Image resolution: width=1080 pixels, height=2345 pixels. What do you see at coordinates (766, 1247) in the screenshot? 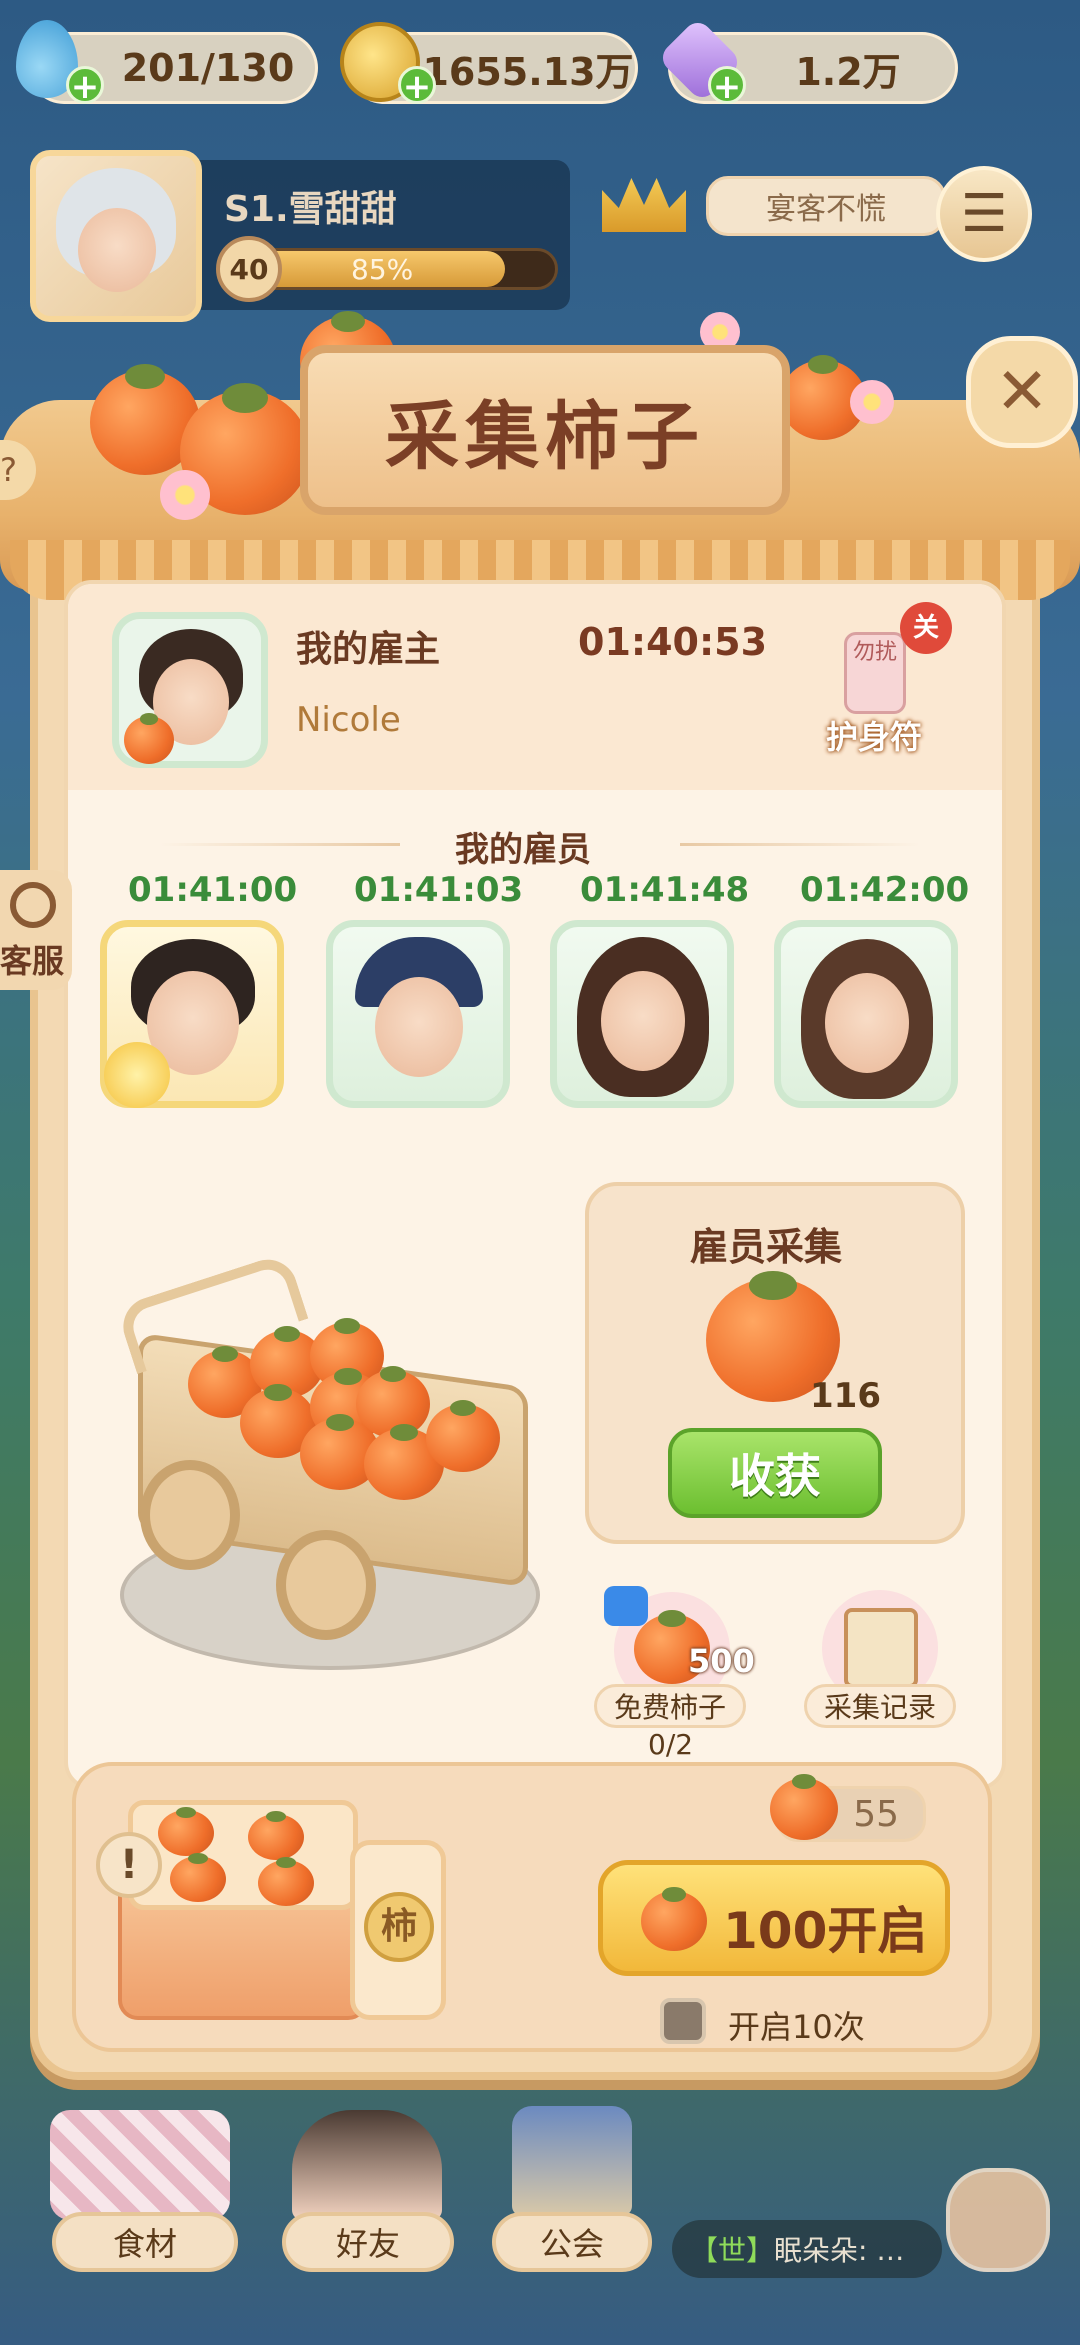
I see `collect-title: 雇员采集` at bounding box center [766, 1247].